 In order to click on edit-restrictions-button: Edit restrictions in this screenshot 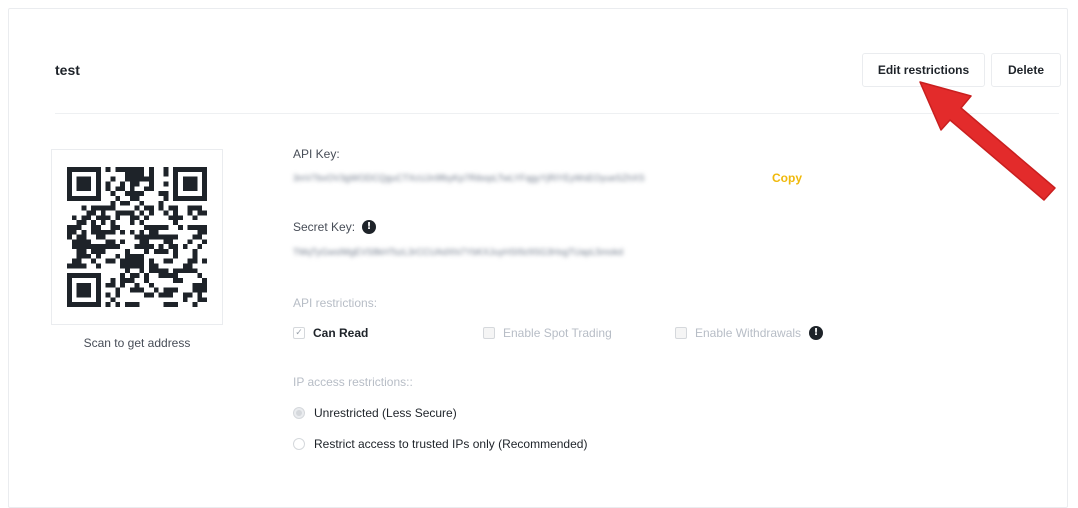, I will do `click(923, 70)`.